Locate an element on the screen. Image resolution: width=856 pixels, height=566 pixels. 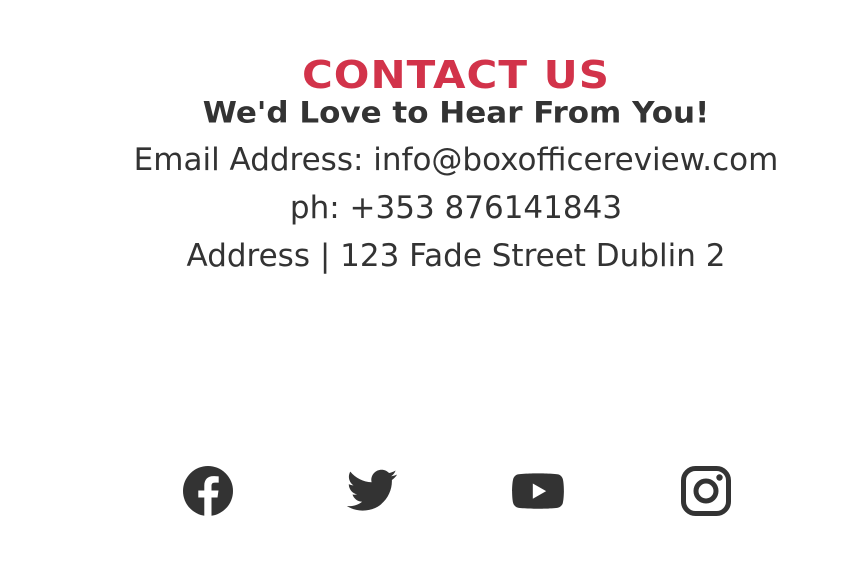
page-subtitle: We'd Love to Hear From You! is located at coordinates (456, 113).